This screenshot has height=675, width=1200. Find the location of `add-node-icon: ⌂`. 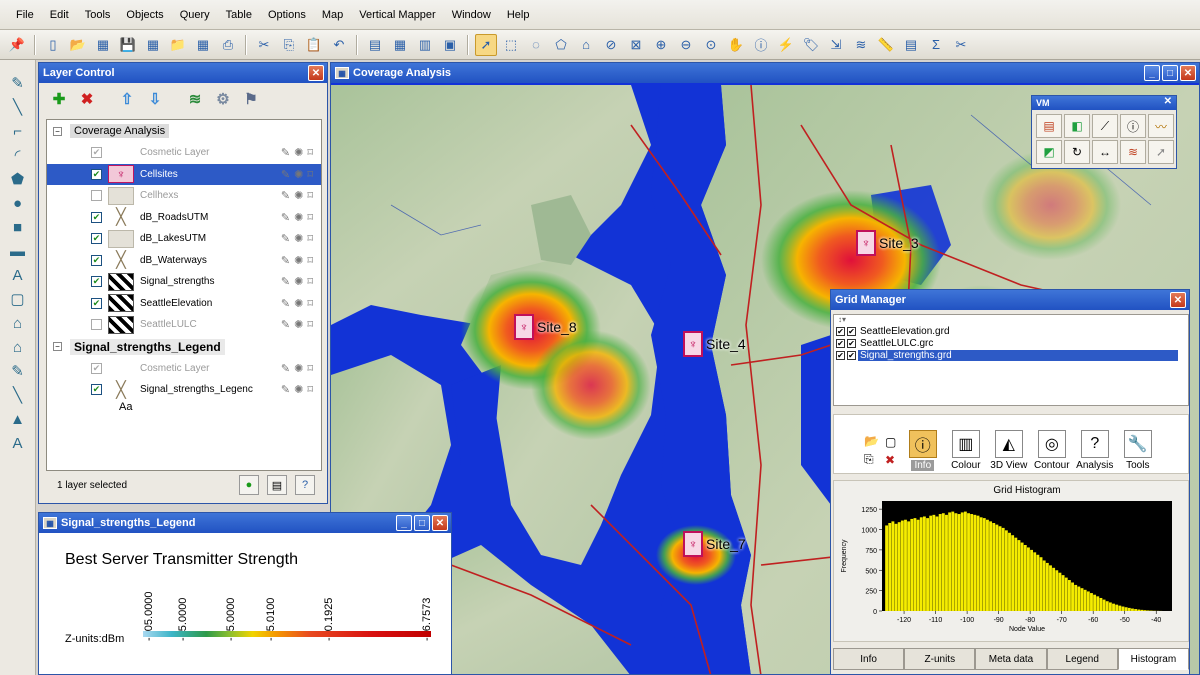

add-node-icon: ⌂ is located at coordinates (18, 347).